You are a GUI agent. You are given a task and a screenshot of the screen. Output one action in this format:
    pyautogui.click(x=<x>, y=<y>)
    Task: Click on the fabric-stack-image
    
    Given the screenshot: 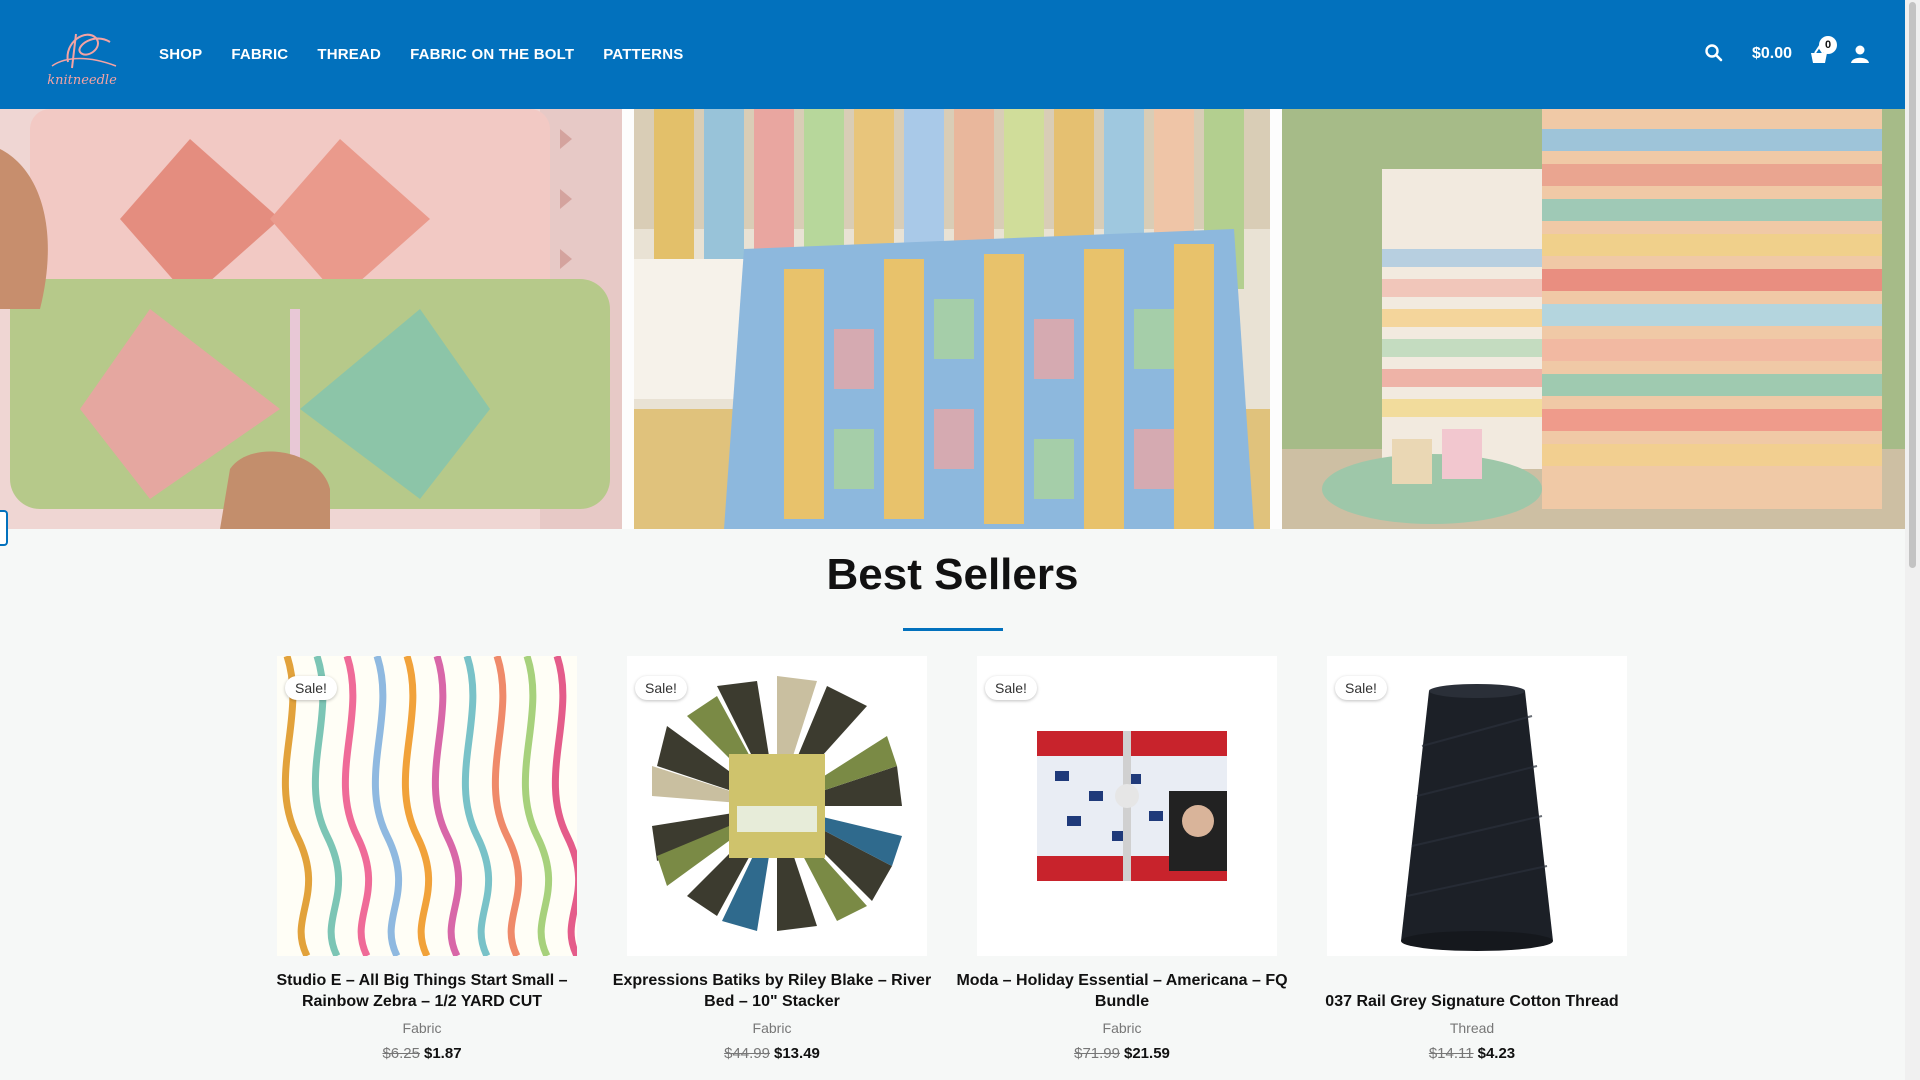 What is the action you would take?
    pyautogui.click(x=1593, y=319)
    